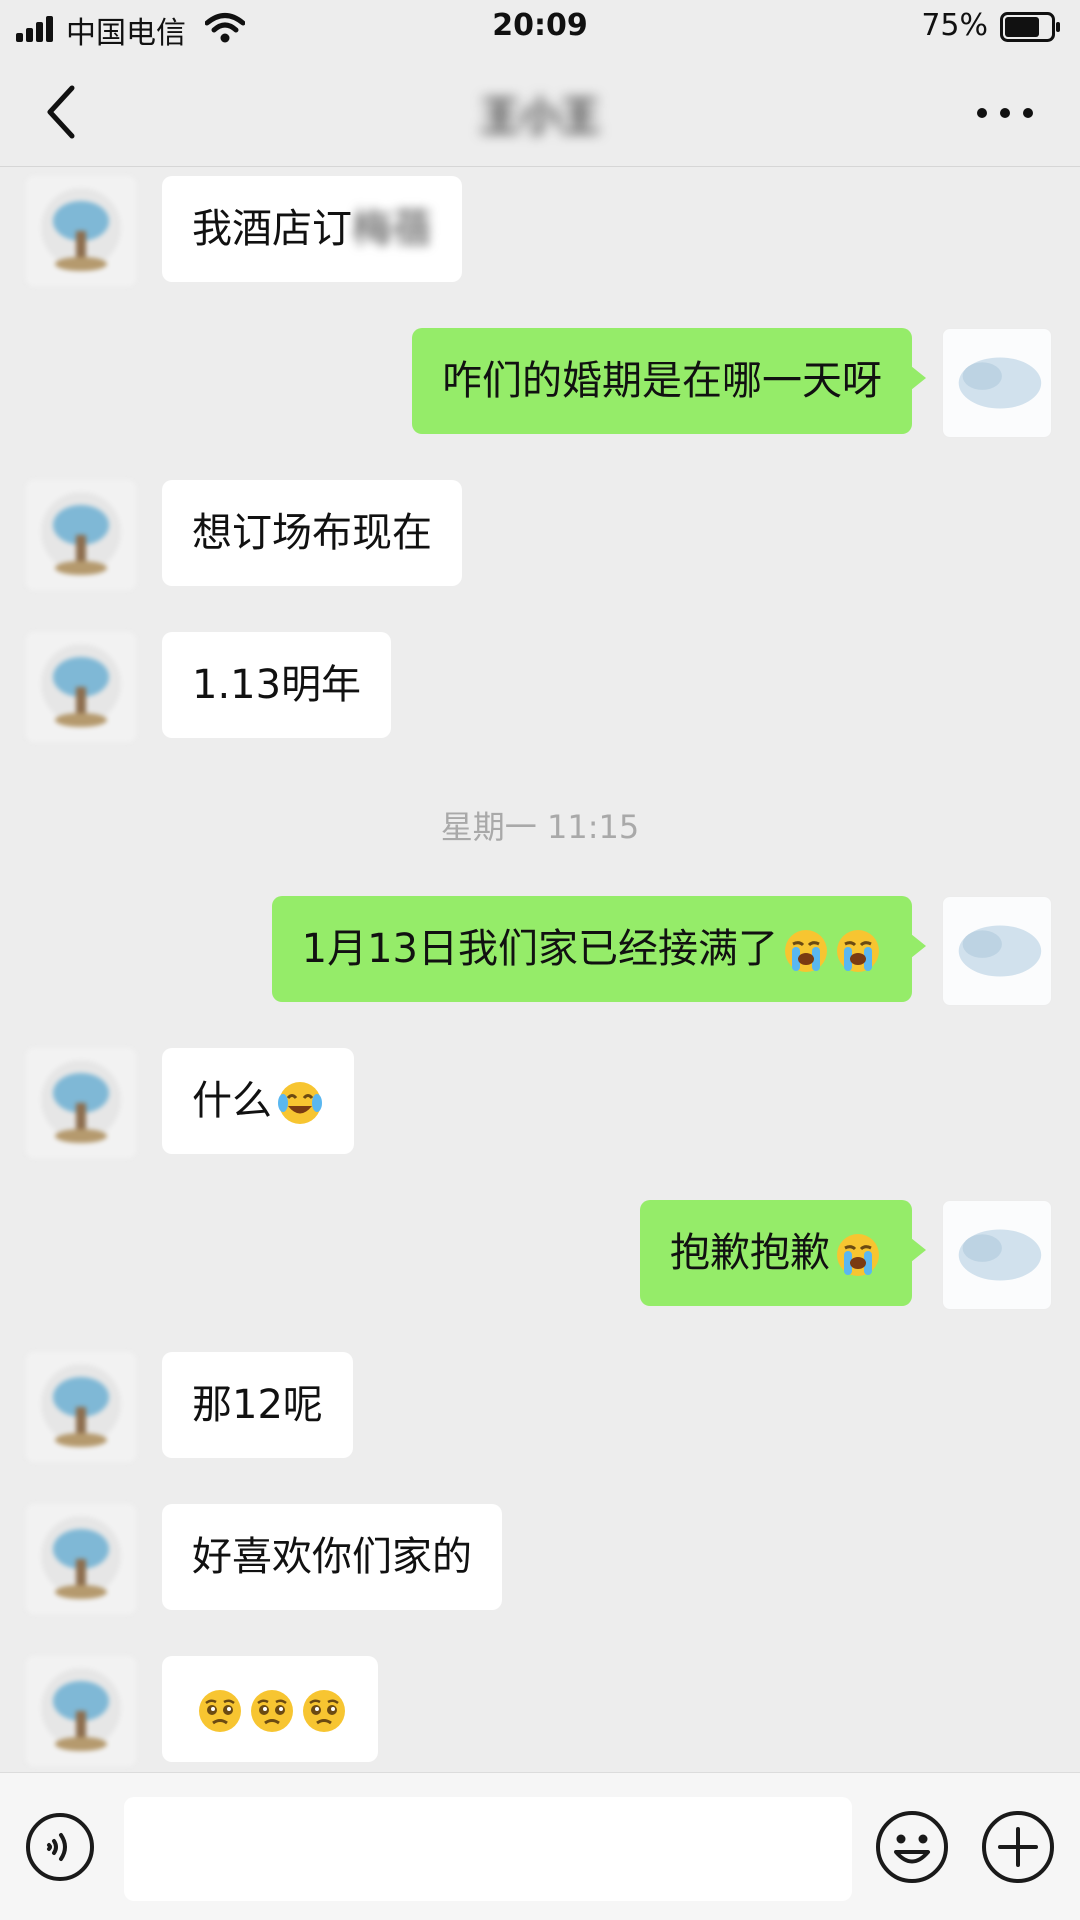 Image resolution: width=1080 pixels, height=1920 pixels. I want to click on time-divider: 星期一 11:15, so click(540, 827).